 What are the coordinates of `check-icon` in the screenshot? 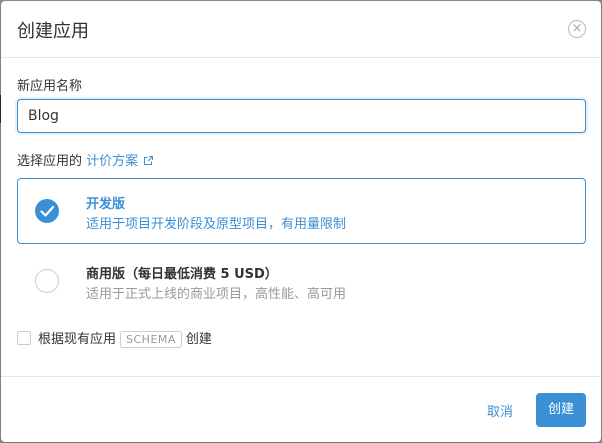 It's located at (47, 211).